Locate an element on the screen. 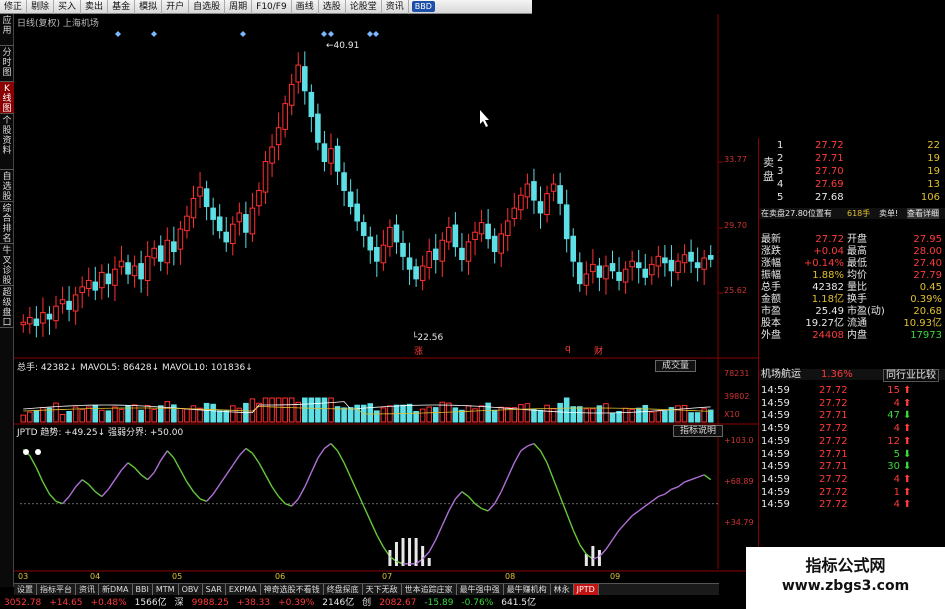 The height and width of the screenshot is (609, 945). toolbar-button: 自选股 is located at coordinates (207, 7).